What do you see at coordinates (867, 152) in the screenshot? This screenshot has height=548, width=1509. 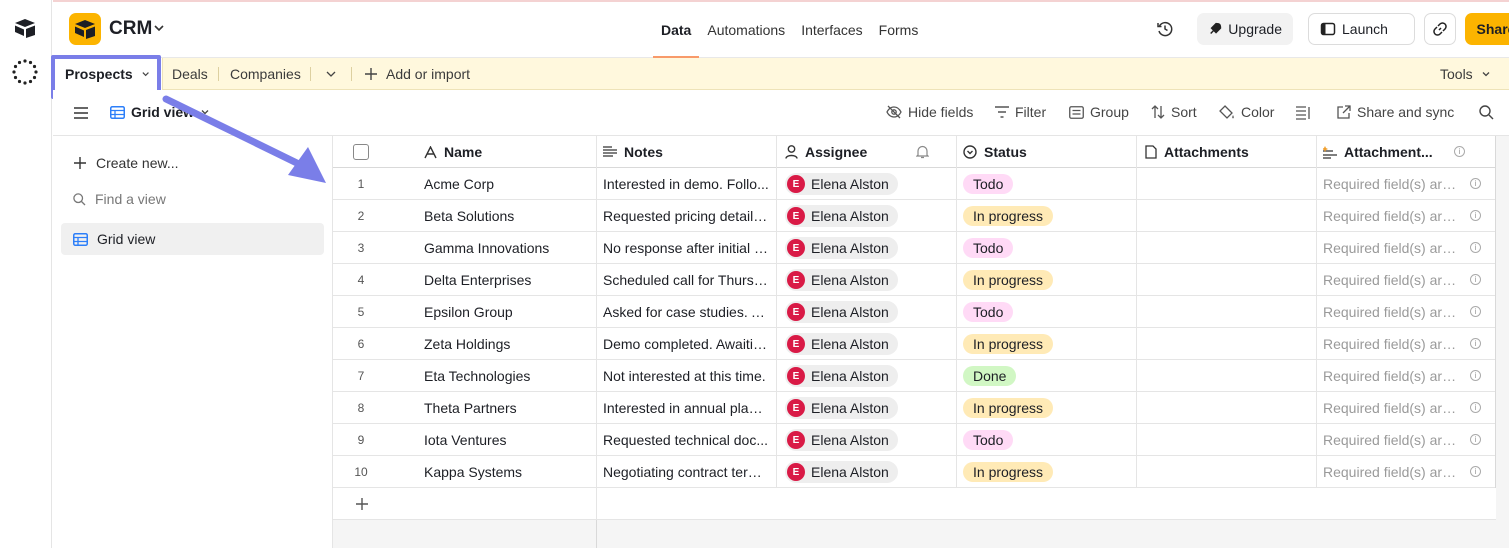 I see `column-header-assignee: Assignee` at bounding box center [867, 152].